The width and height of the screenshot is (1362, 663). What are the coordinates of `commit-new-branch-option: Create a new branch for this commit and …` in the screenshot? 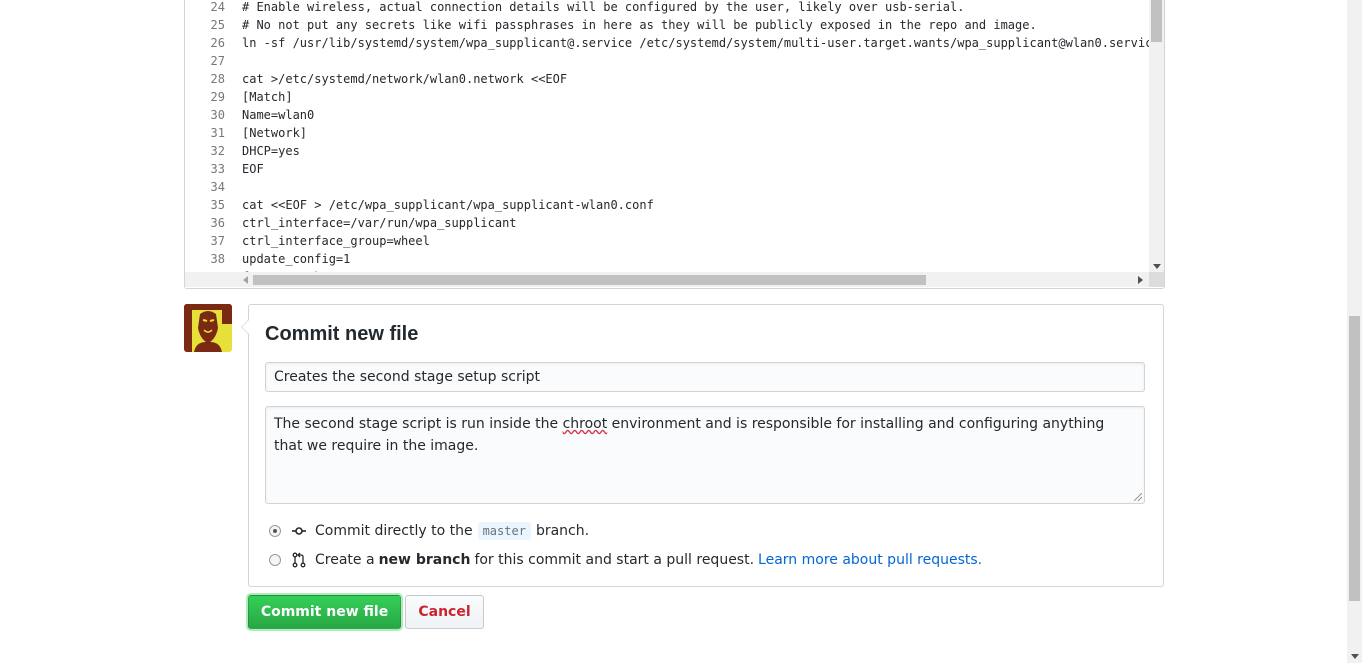 It's located at (625, 560).